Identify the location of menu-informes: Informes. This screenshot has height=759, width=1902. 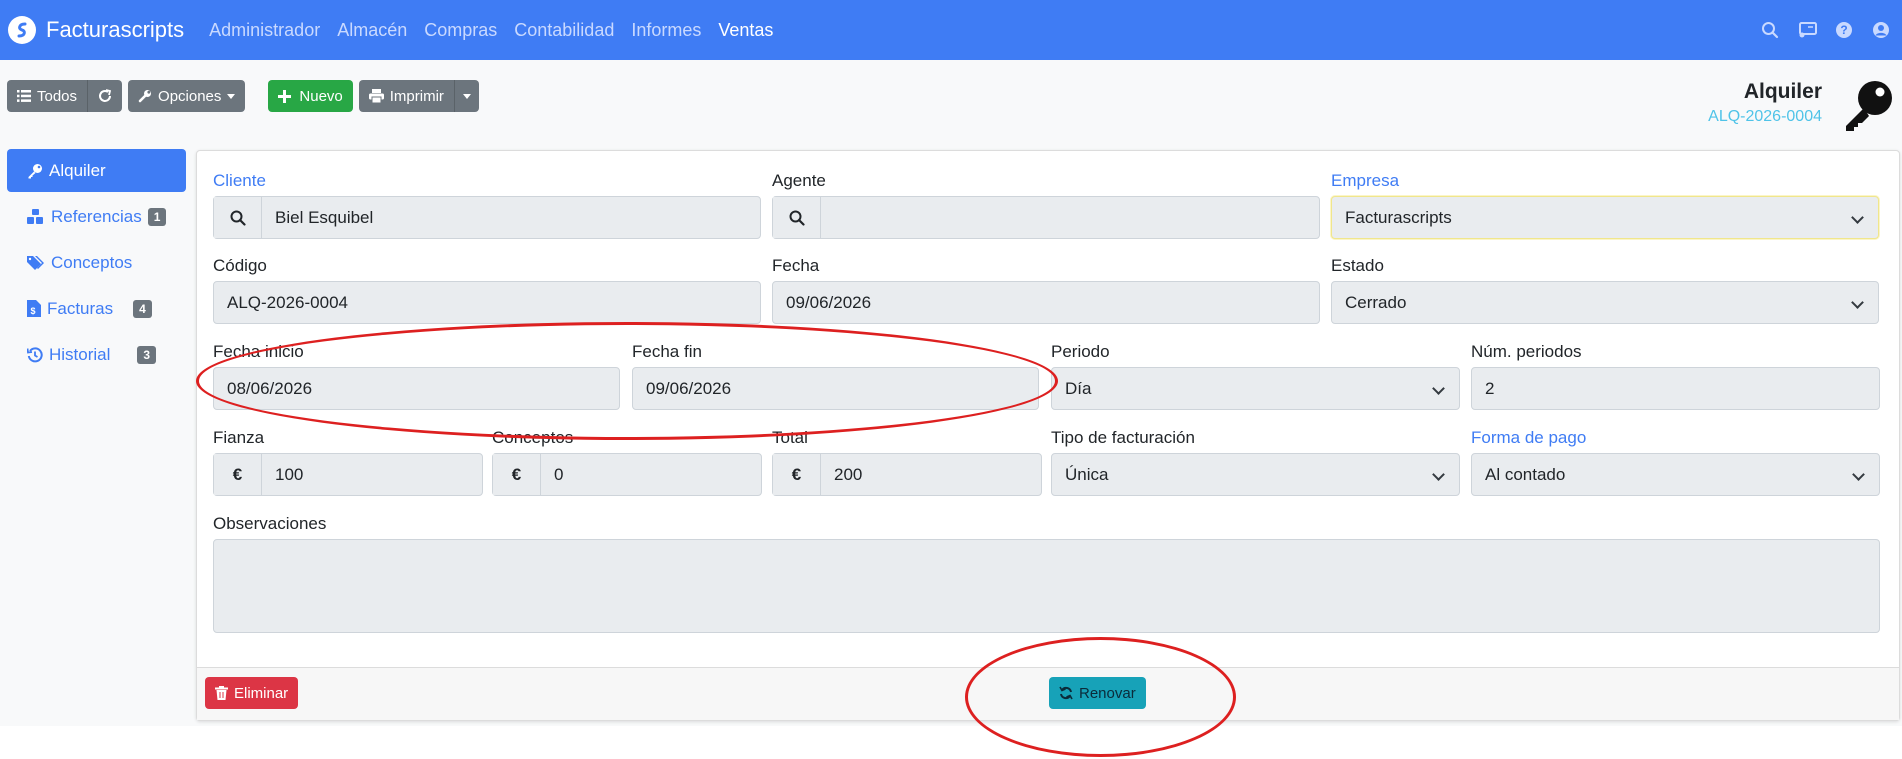
(666, 30).